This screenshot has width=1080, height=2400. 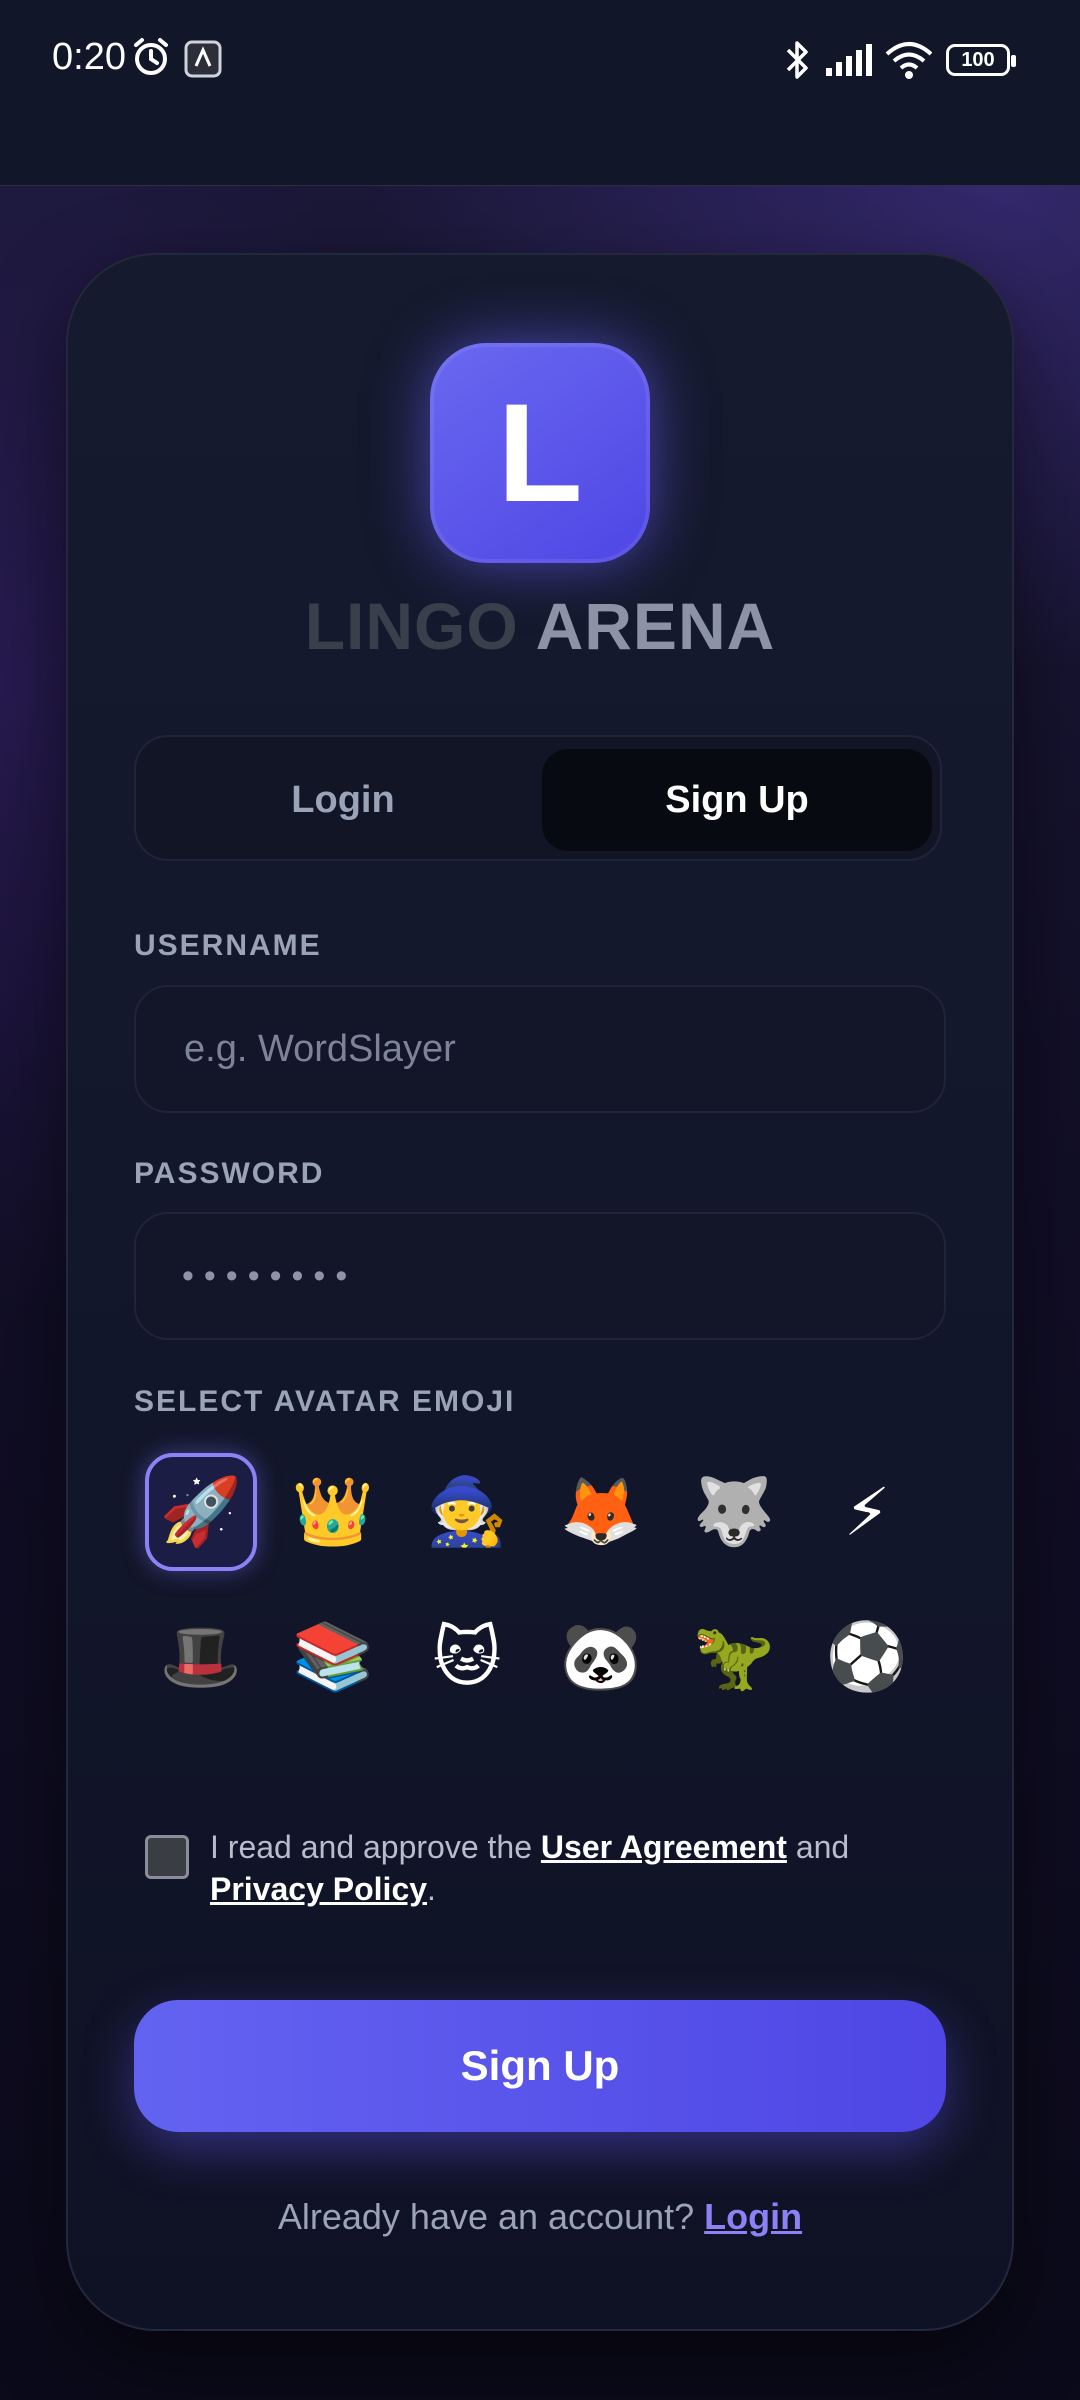 What do you see at coordinates (734, 1512) in the screenshot?
I see `avatar-option-wolf: 🐺` at bounding box center [734, 1512].